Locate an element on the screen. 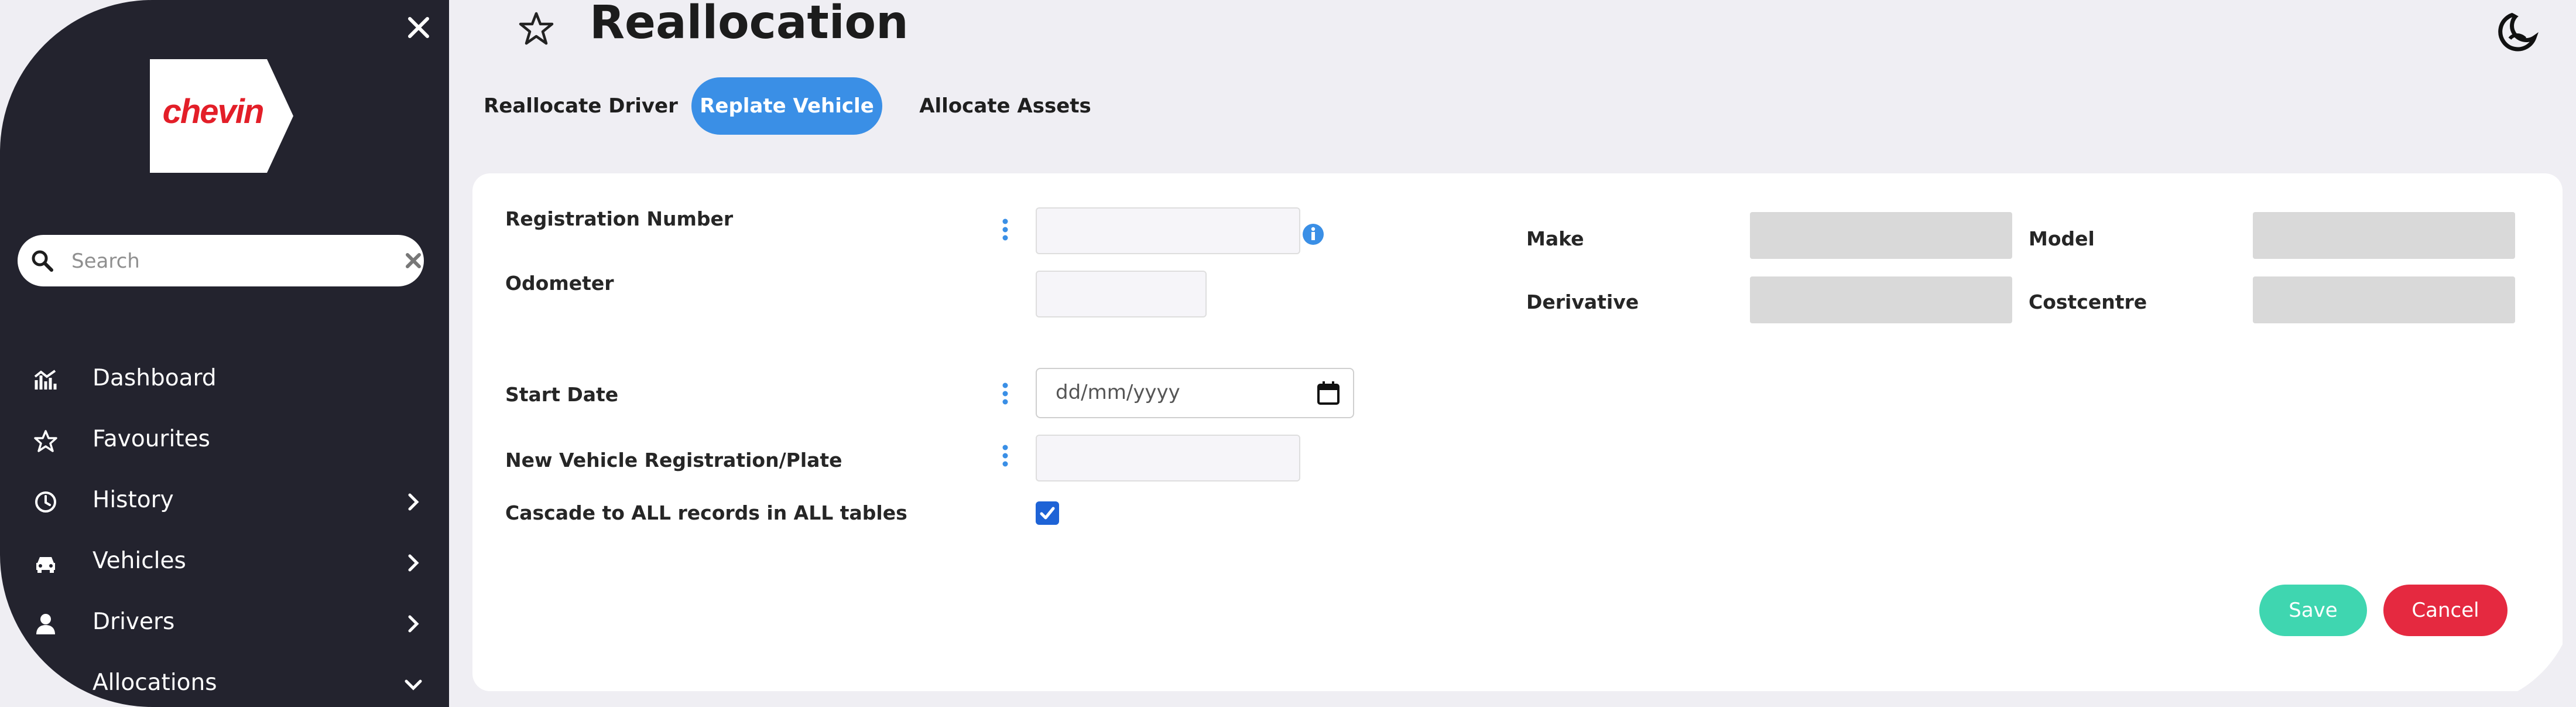 The height and width of the screenshot is (707, 2576). tab-replate-vehicle: Replate Vehicle is located at coordinates (786, 106).